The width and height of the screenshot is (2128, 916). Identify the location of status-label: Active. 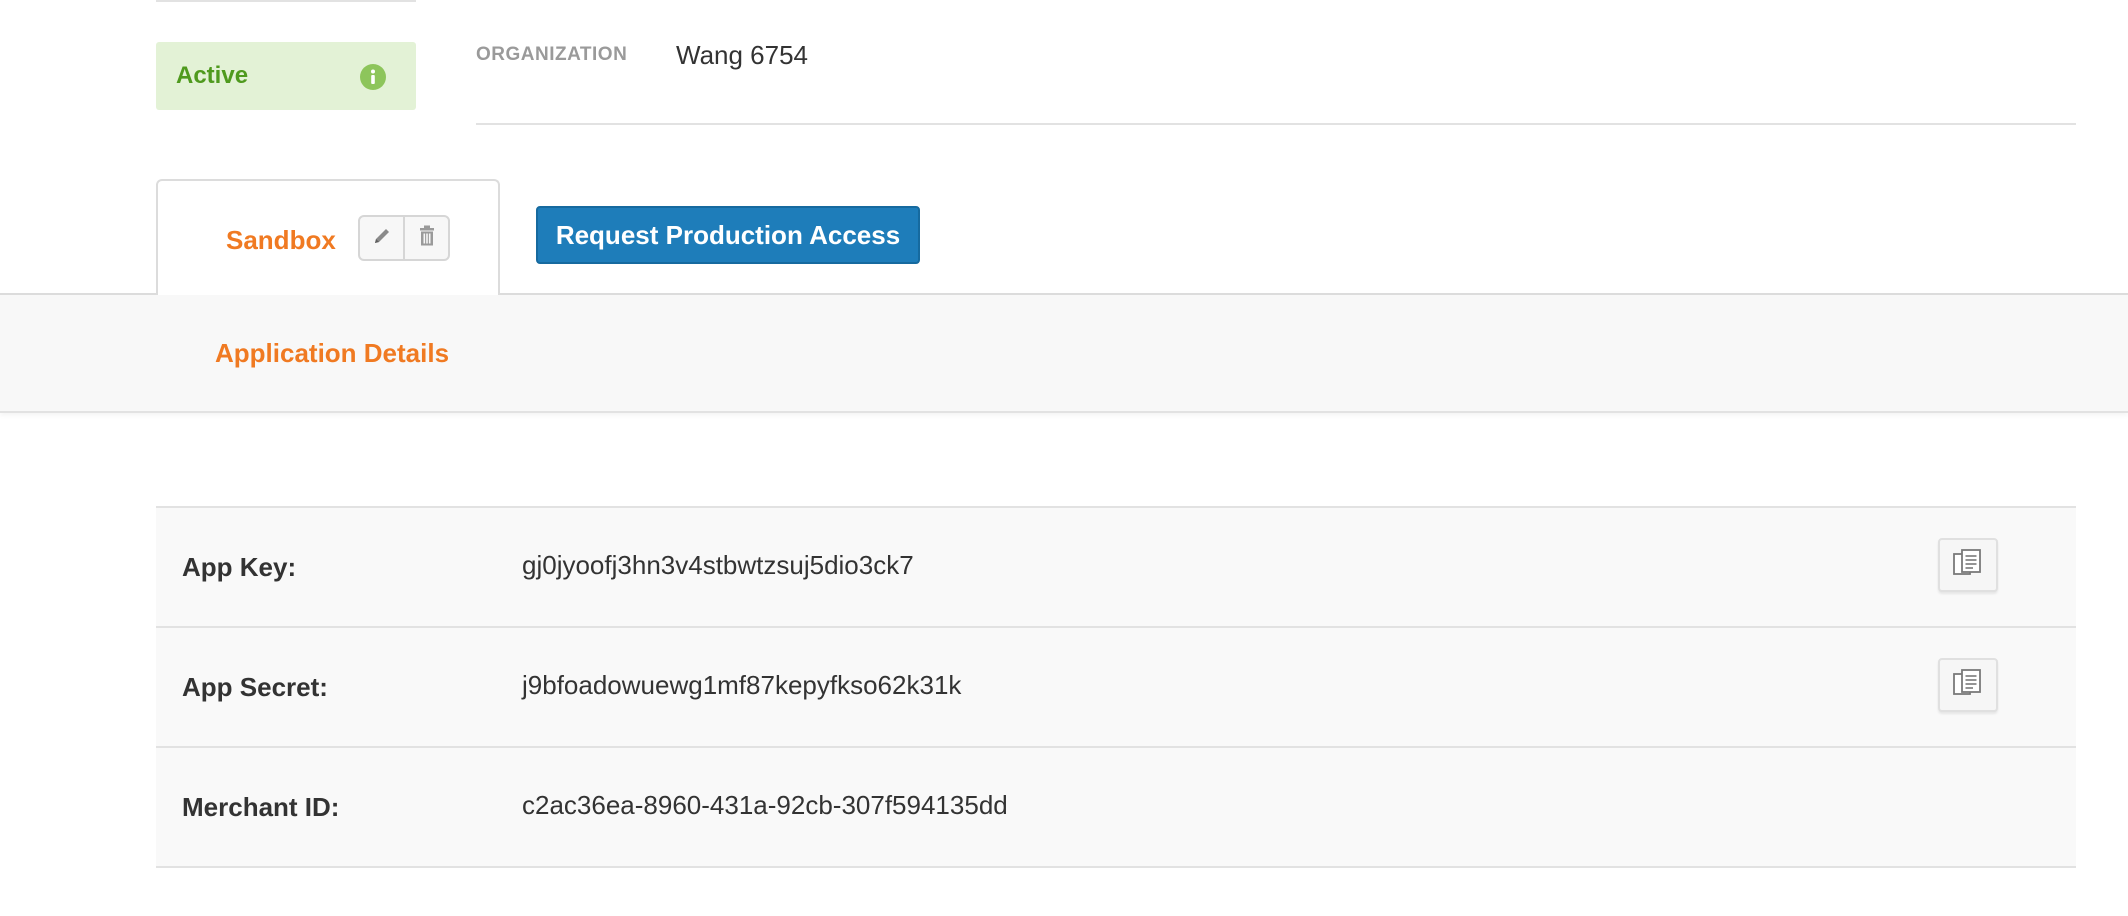
(212, 75).